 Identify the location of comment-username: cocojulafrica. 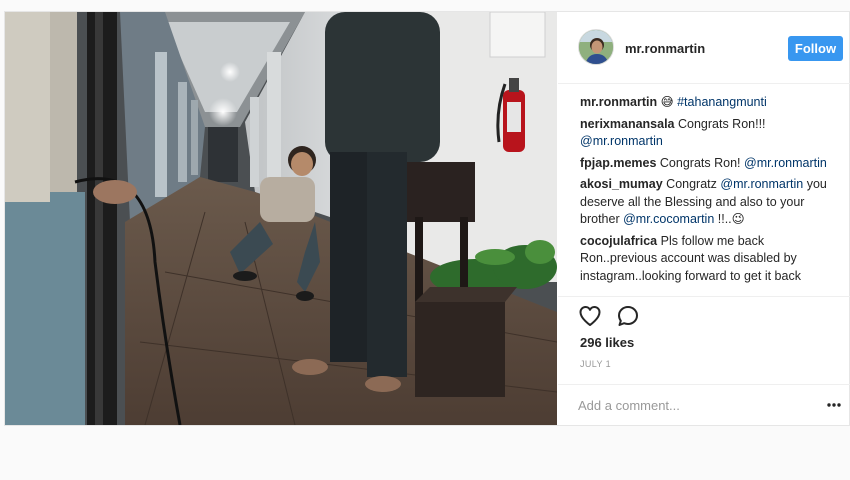
(618, 241).